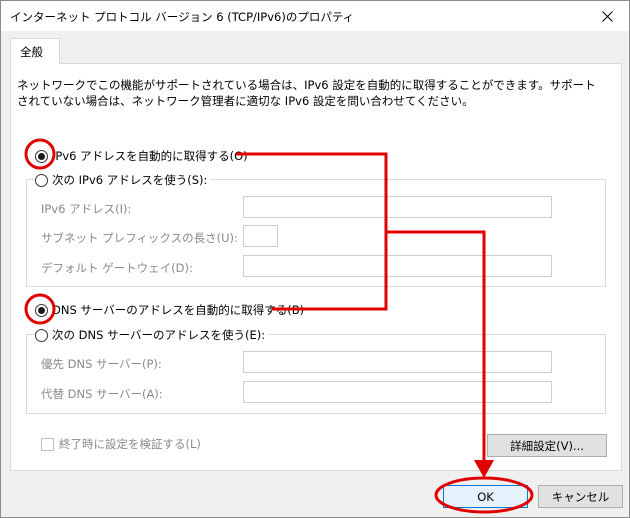 The width and height of the screenshot is (630, 518). What do you see at coordinates (139, 238) in the screenshot?
I see `subnet-prefix-label: サブネット プレフィックスの長さ(U):` at bounding box center [139, 238].